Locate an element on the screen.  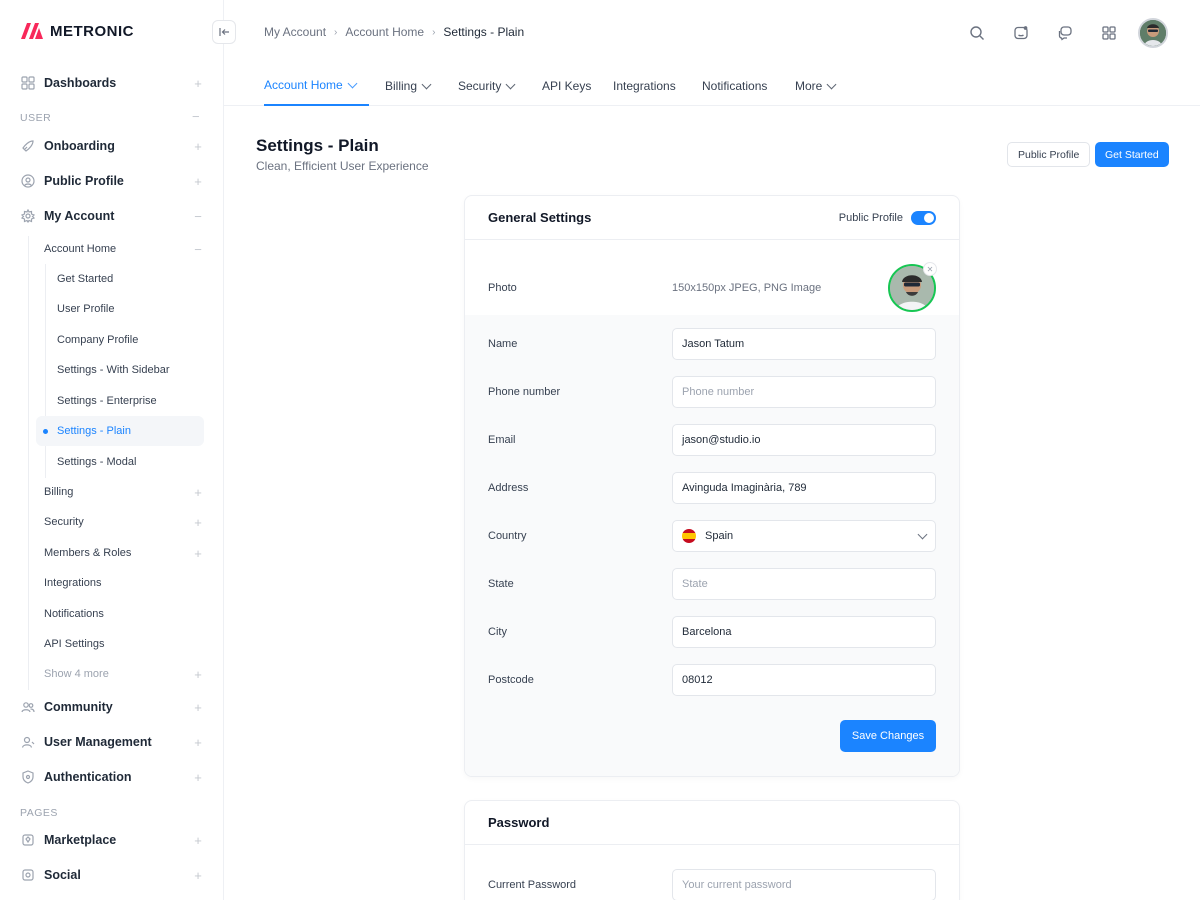
sidebar-sub-integrations: Integrations is located at coordinates (124, 583).